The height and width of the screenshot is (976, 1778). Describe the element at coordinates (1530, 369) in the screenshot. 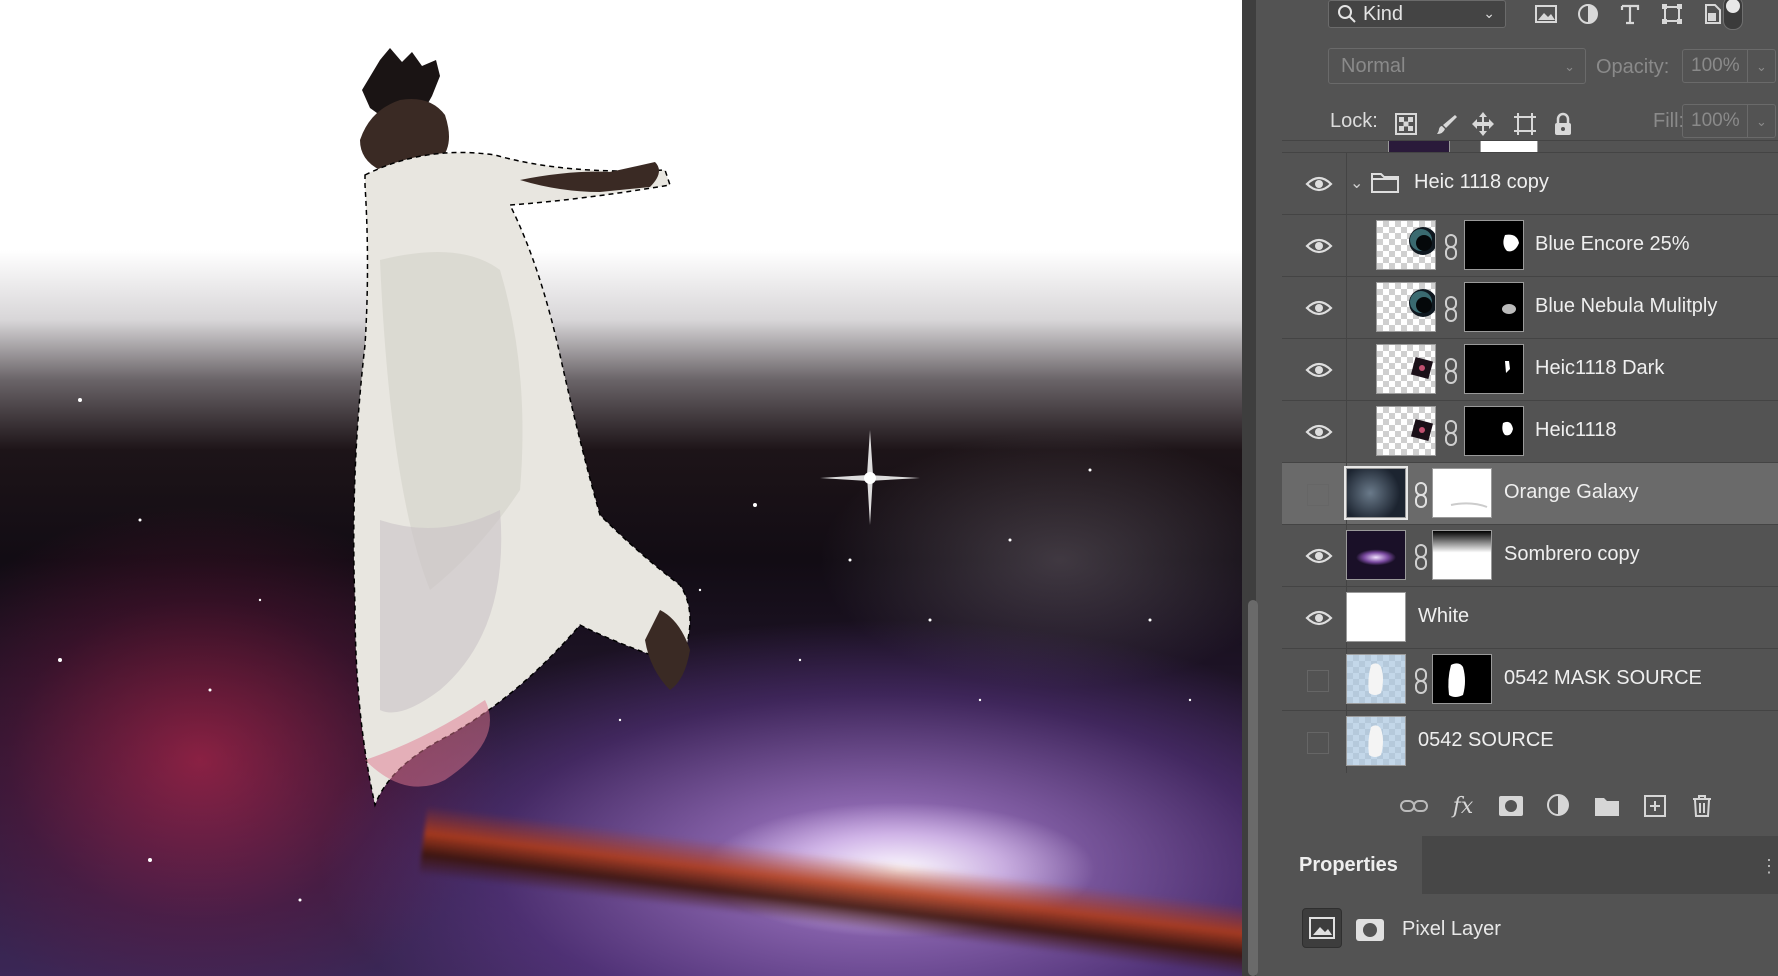

I see `layer-row-heic1118-dark: Heic1118 Dark` at that location.